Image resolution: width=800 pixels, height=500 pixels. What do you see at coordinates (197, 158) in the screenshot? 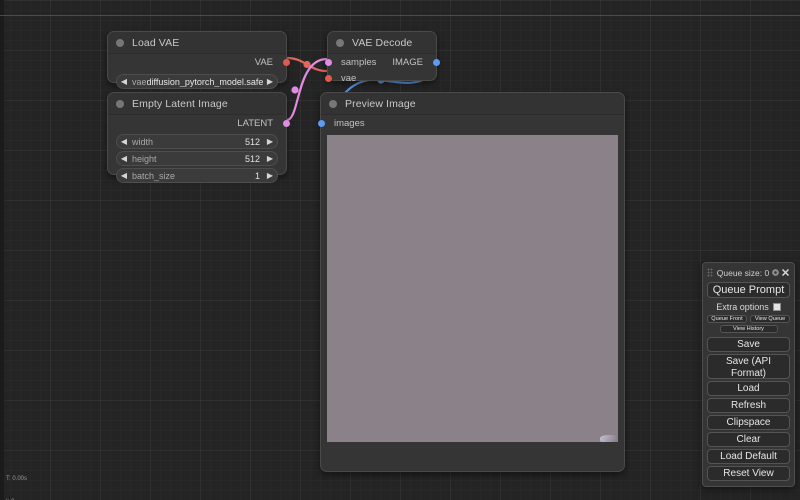
I see `widget-height: ◀ height 512 ▶` at bounding box center [197, 158].